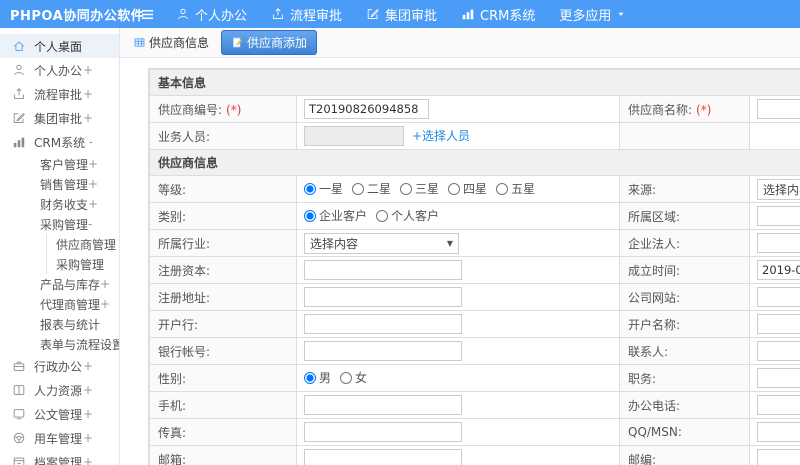 This screenshot has width=800, height=465. What do you see at coordinates (383, 324) in the screenshot?
I see `bank-input` at bounding box center [383, 324].